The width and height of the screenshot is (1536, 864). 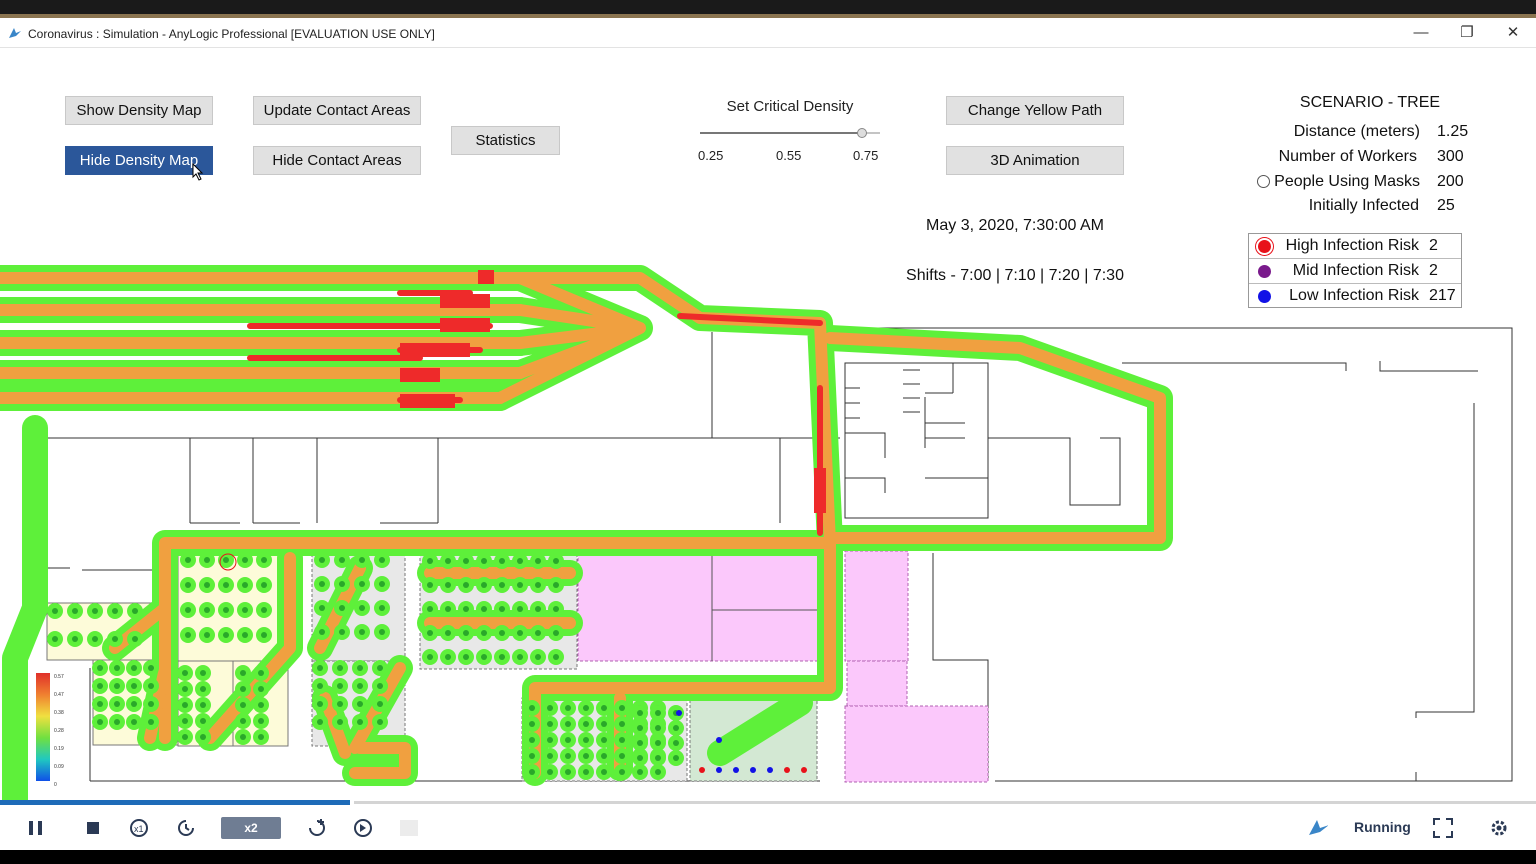 What do you see at coordinates (363, 828) in the screenshot?
I see `run-to-time-icon` at bounding box center [363, 828].